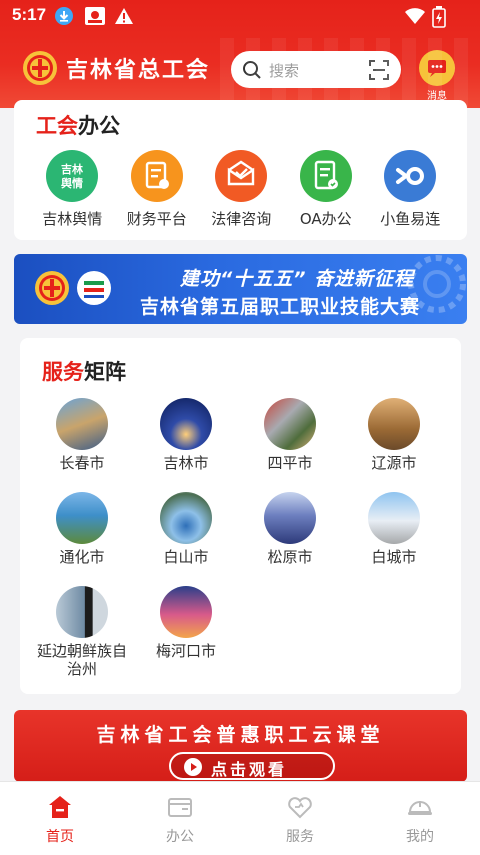  I want to click on message-button: 消息, so click(437, 76).